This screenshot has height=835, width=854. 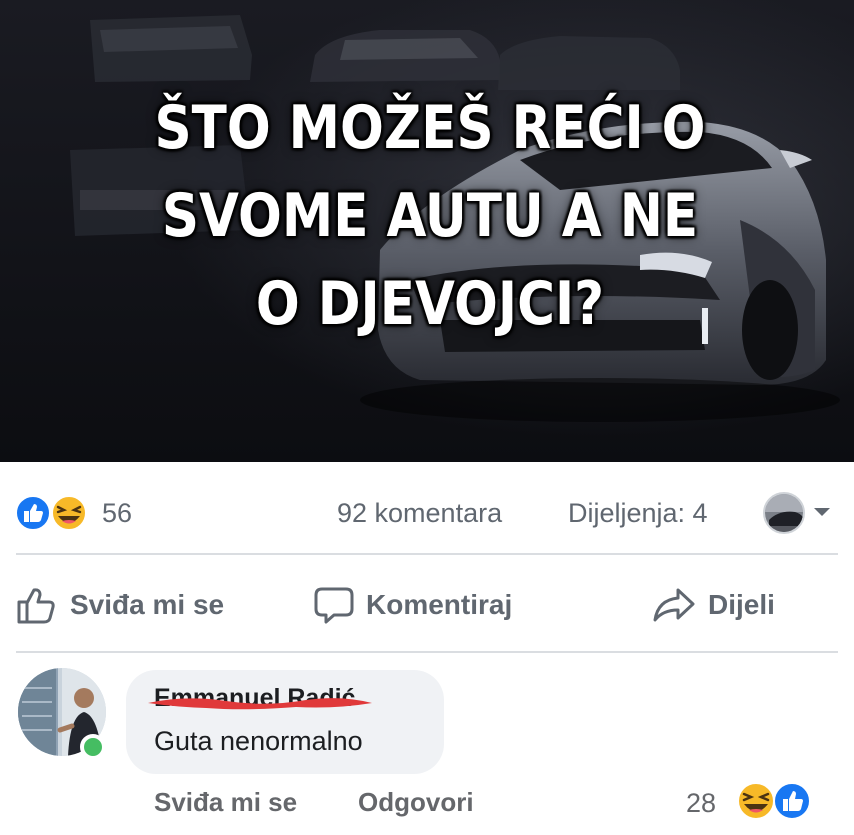 I want to click on caption-line: O DJEVOJCI?, so click(x=430, y=304).